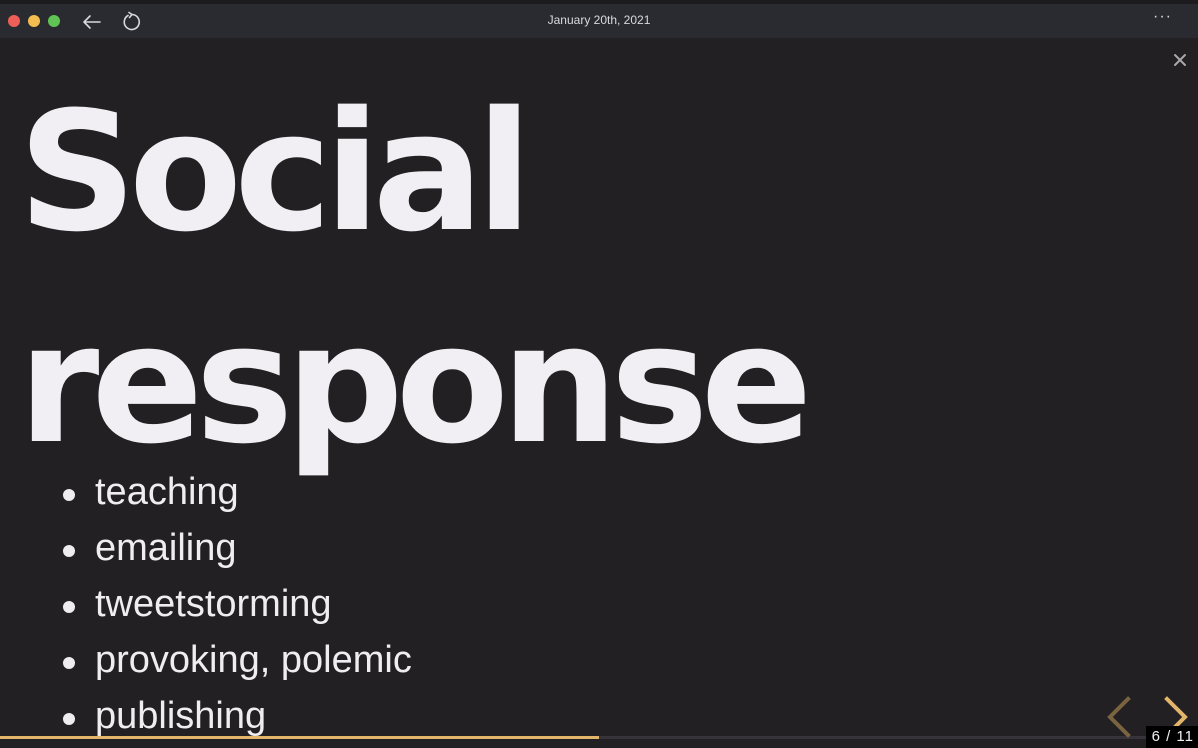 Image resolution: width=1198 pixels, height=748 pixels. I want to click on chevron-left-icon, so click(1119, 717).